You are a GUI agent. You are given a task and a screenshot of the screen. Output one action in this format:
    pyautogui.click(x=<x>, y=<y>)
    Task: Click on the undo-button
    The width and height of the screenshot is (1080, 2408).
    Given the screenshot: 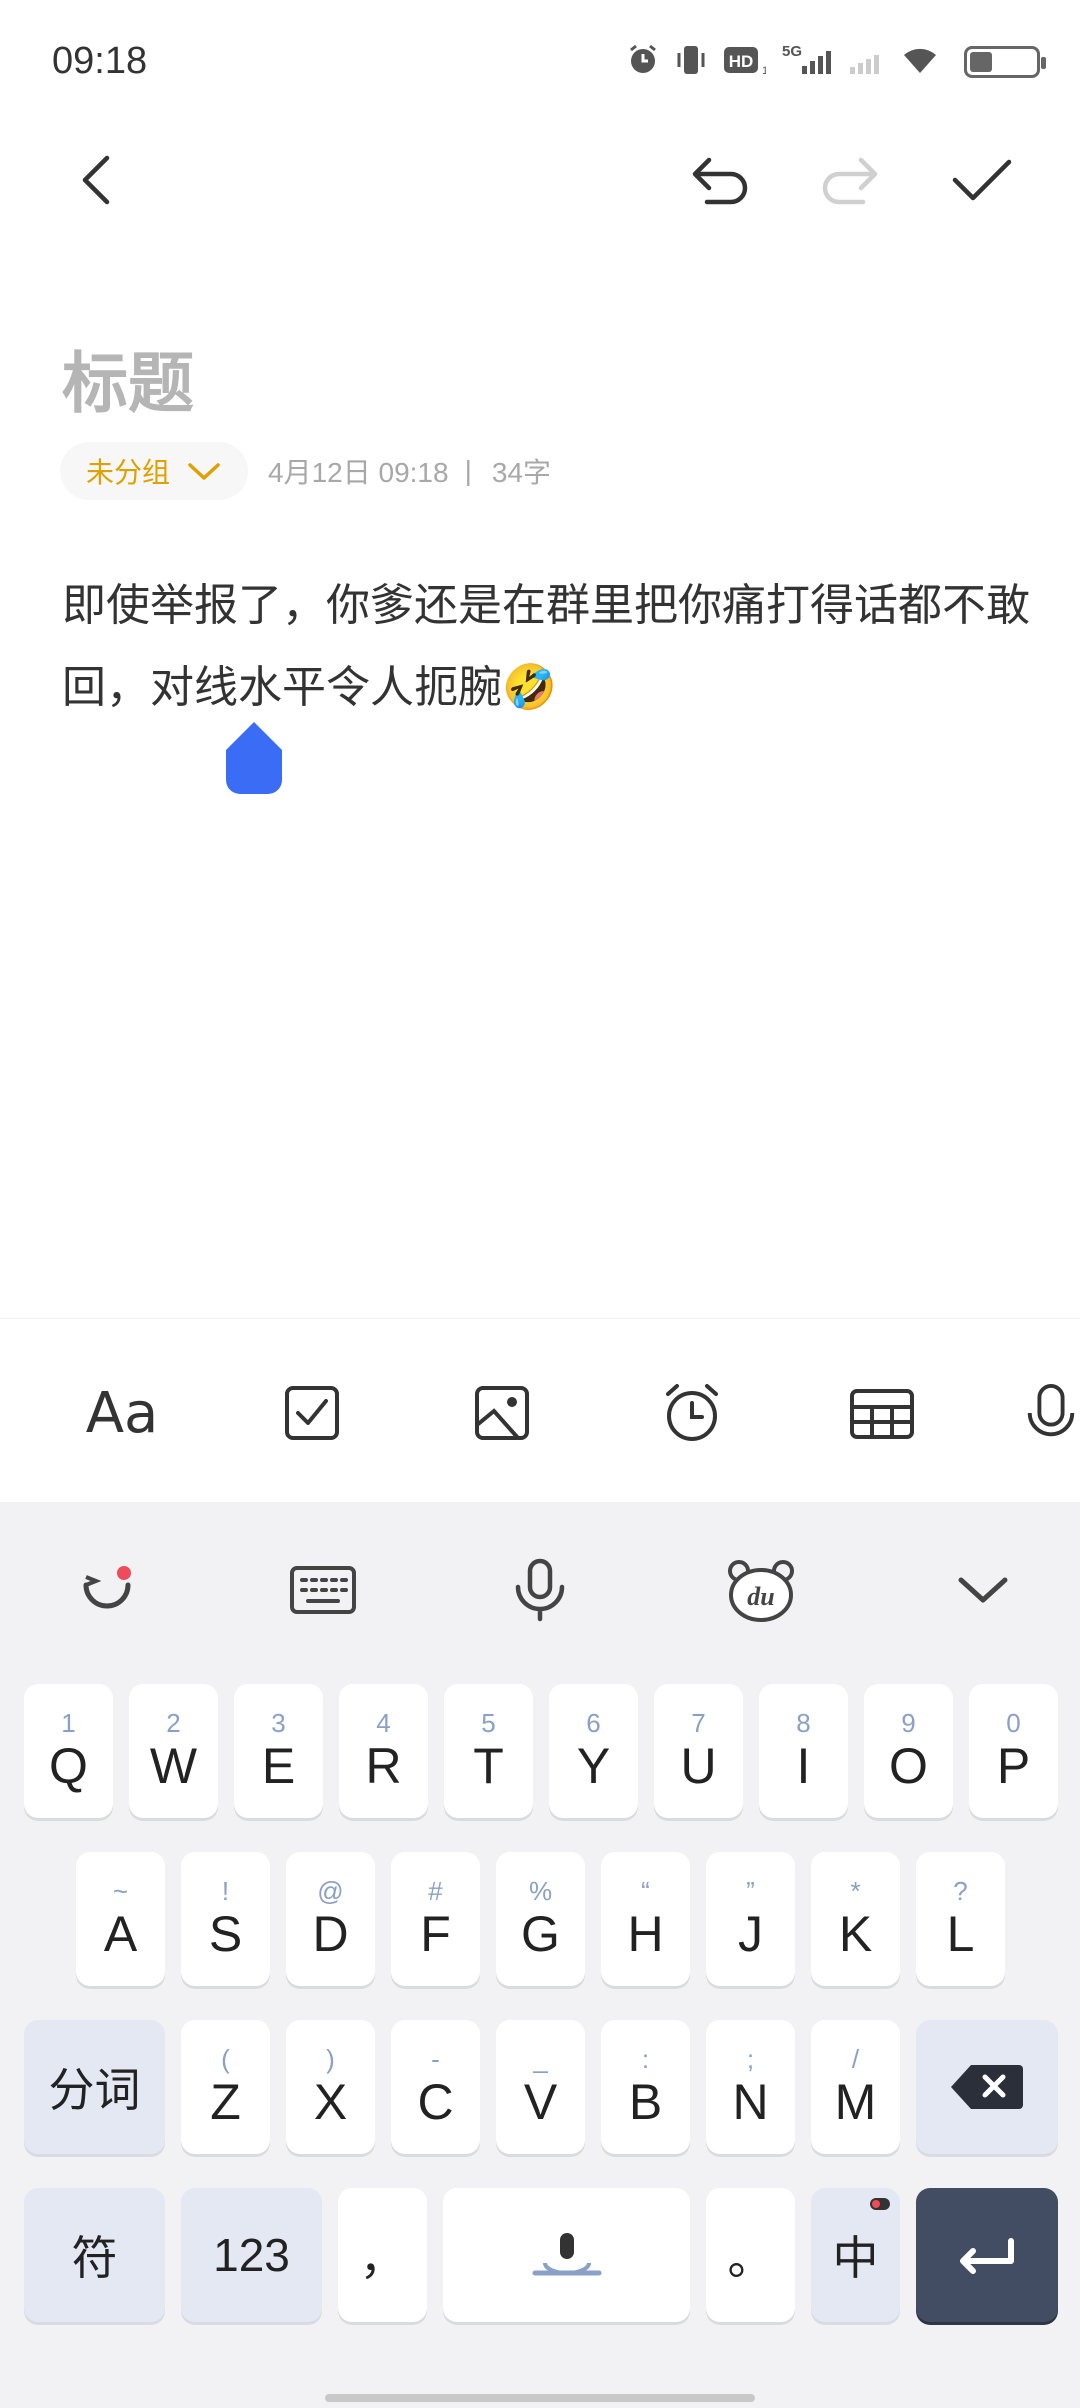 What is the action you would take?
    pyautogui.click(x=720, y=180)
    